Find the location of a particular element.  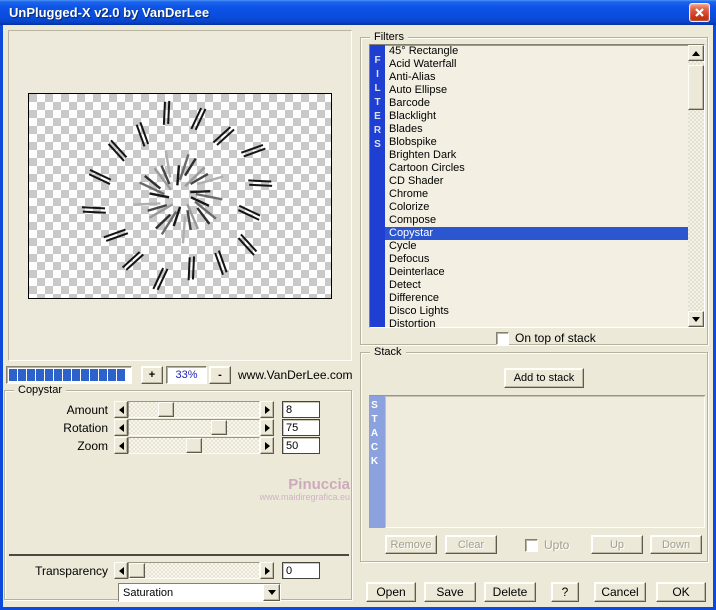

filter-list-item: Detect is located at coordinates (536, 285).